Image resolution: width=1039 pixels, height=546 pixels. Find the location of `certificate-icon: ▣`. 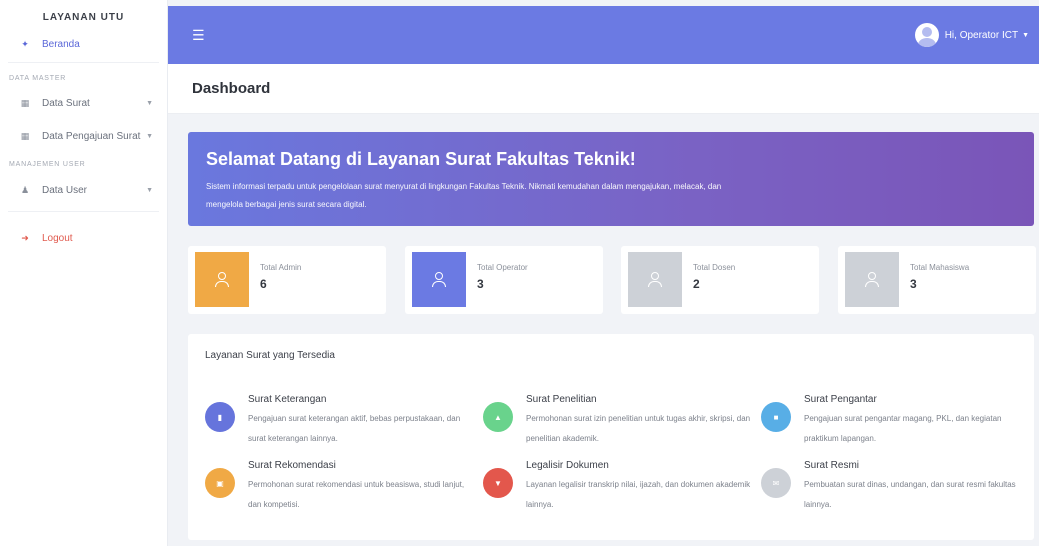

certificate-icon: ▣ is located at coordinates (220, 483).